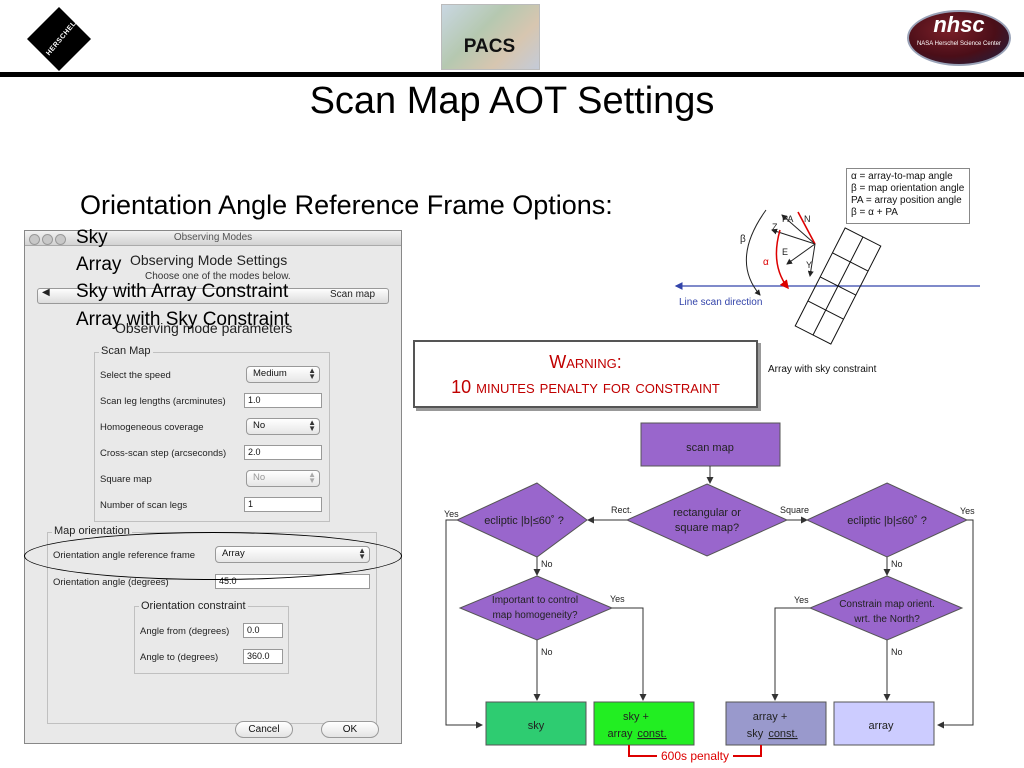 This screenshot has height=768, width=1024. Describe the element at coordinates (163, 401) in the screenshot. I see `scan-leg-length-label: Scan leg lengths (arcminutes)` at that location.